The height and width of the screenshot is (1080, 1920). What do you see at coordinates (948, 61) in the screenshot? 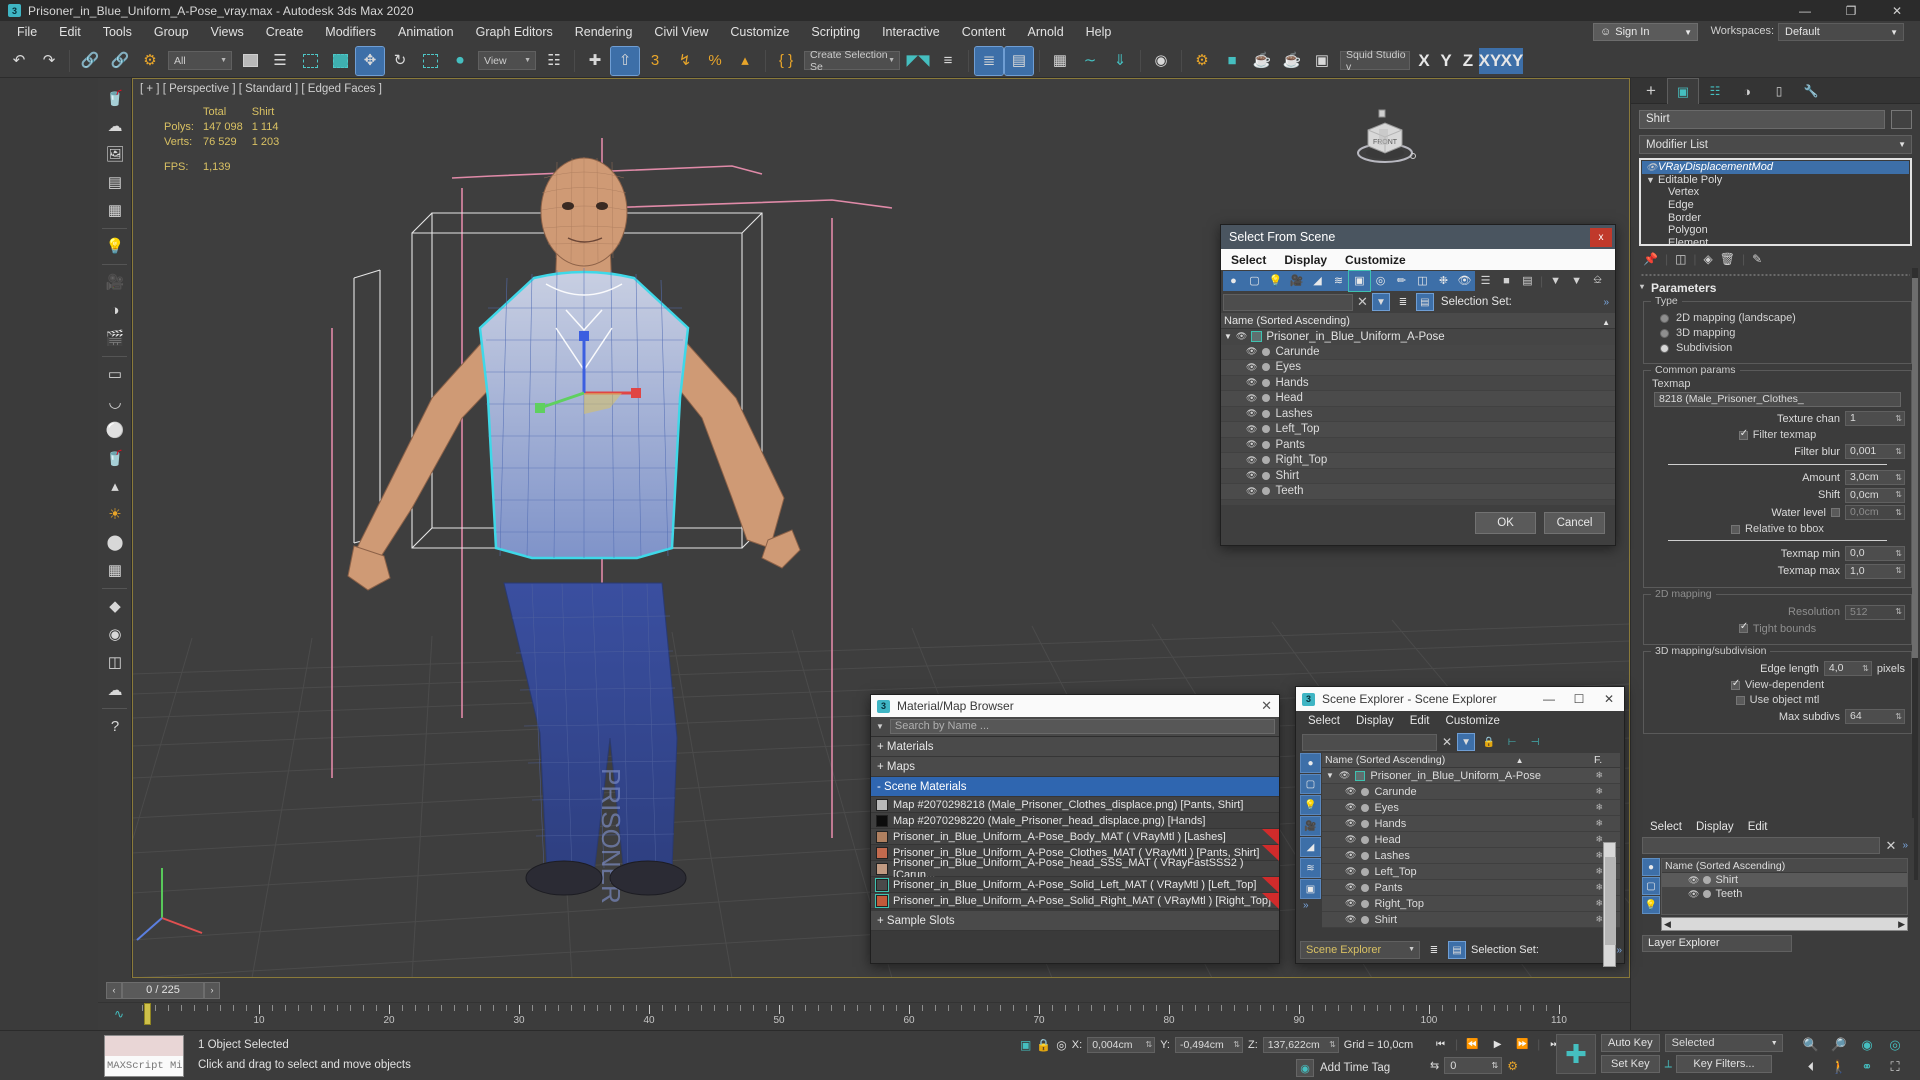
I see `align-icon: ≡` at bounding box center [948, 61].